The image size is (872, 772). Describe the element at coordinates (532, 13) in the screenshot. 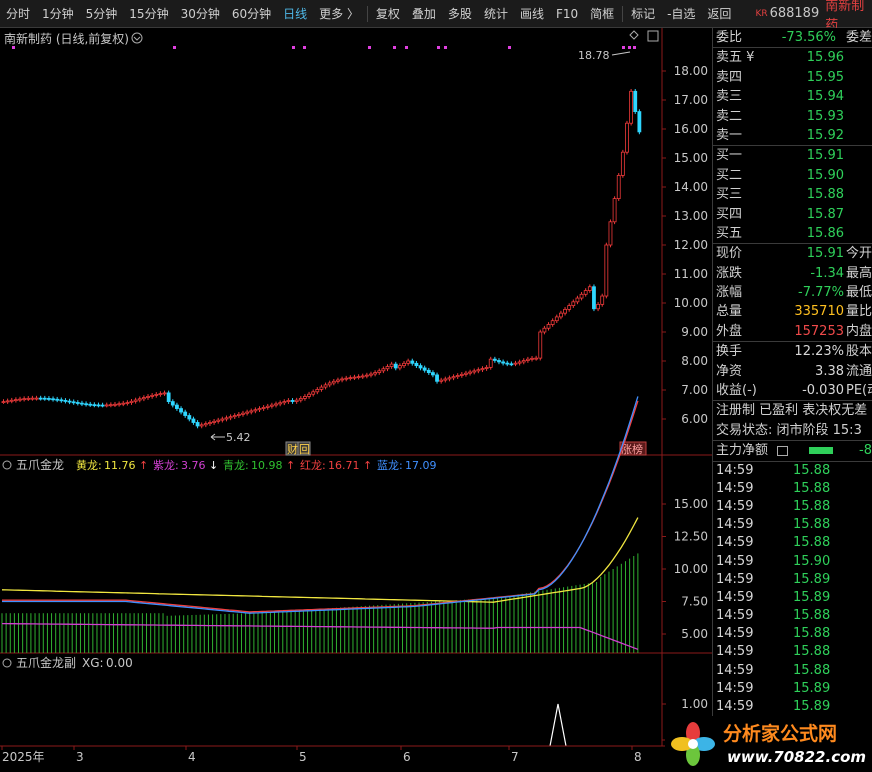

I see `toolbar-item: 画线` at that location.